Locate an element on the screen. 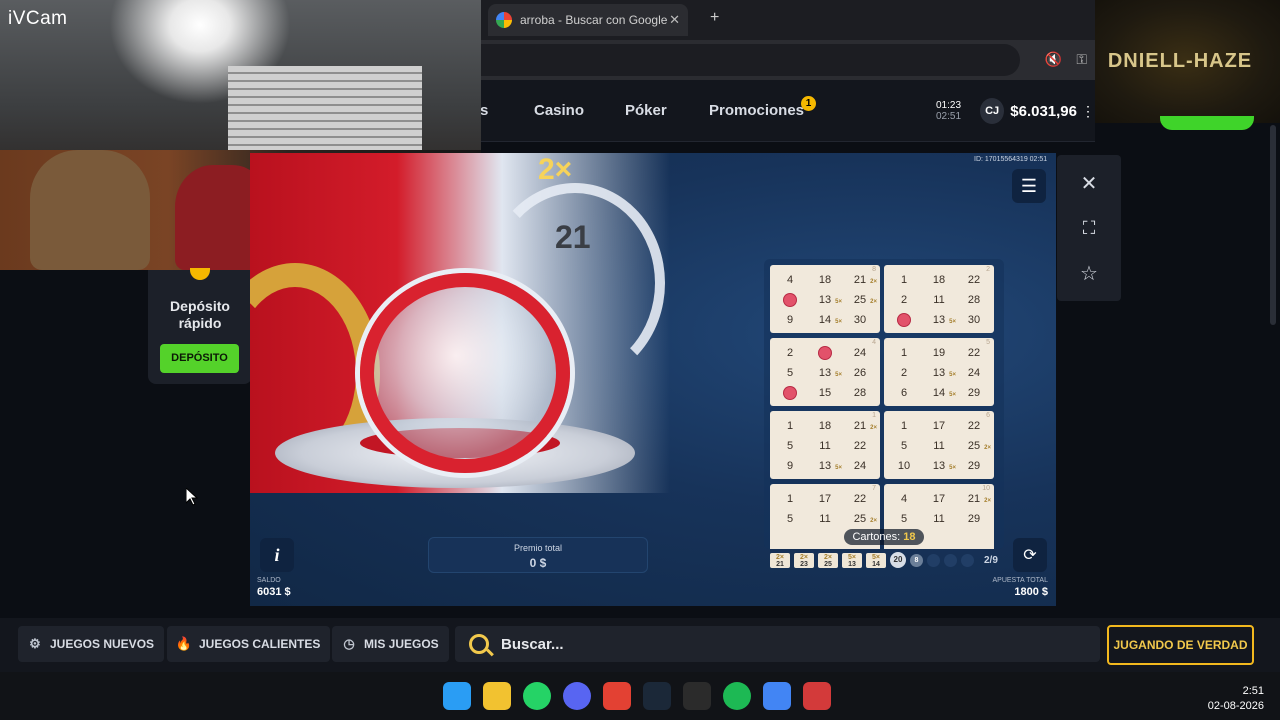  whatsapp-icon is located at coordinates (537, 696).